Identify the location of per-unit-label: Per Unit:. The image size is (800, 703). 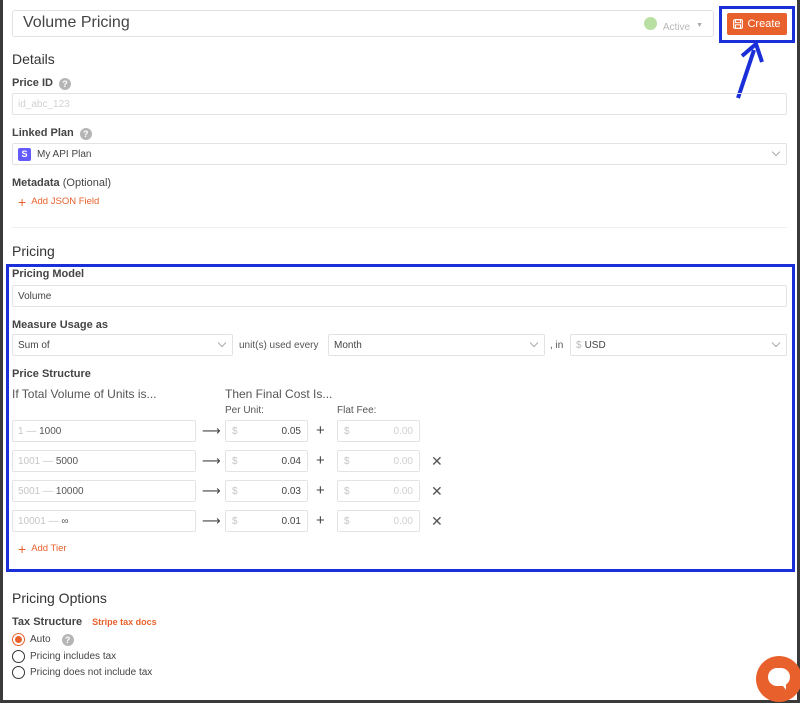
(244, 410).